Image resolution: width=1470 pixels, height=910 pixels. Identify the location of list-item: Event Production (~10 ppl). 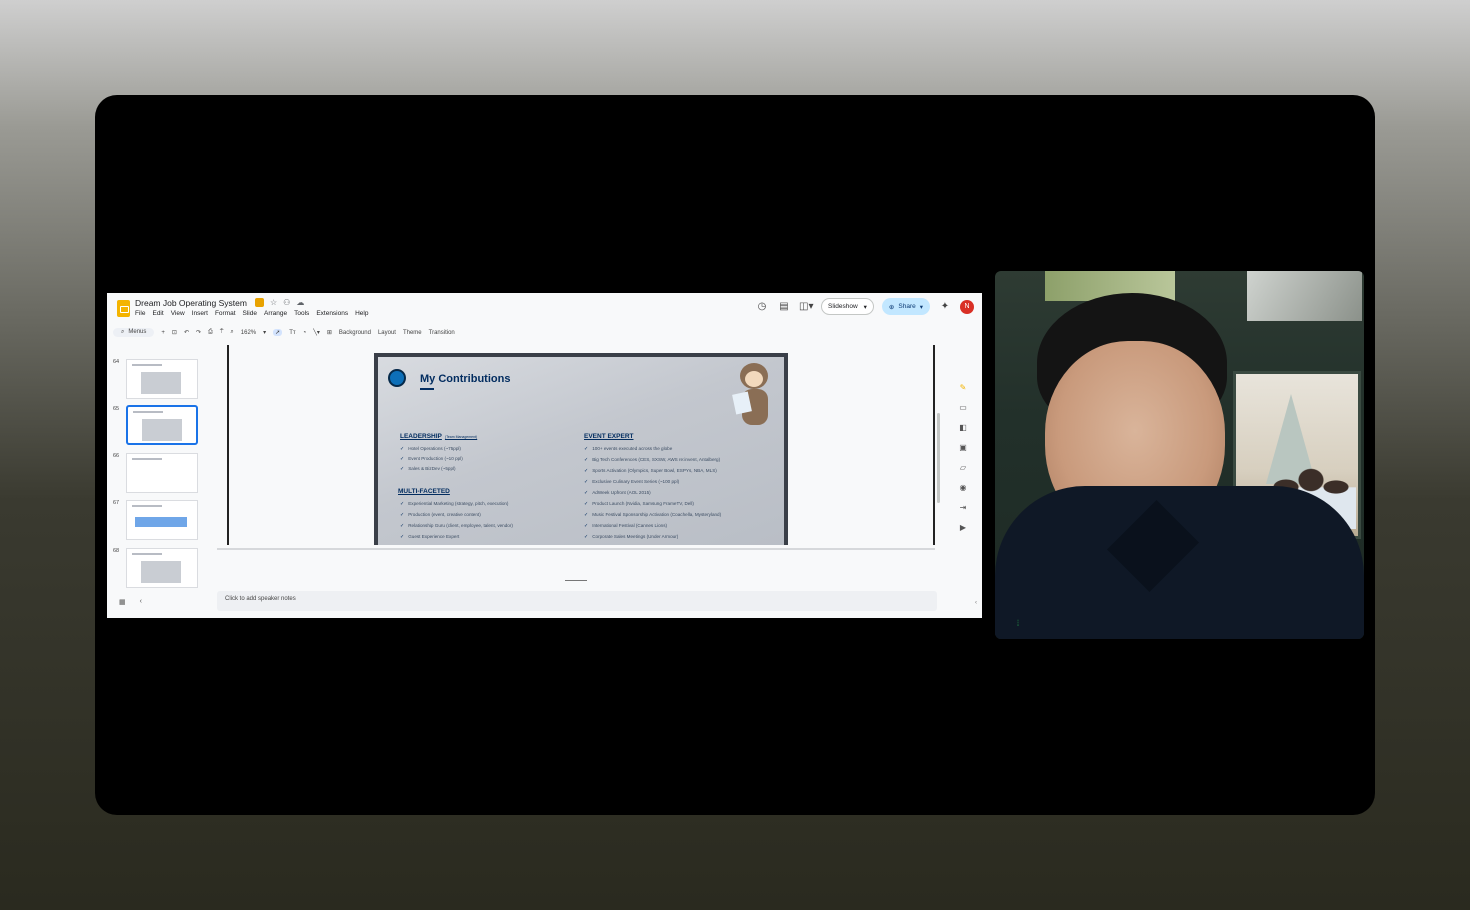
(431, 459).